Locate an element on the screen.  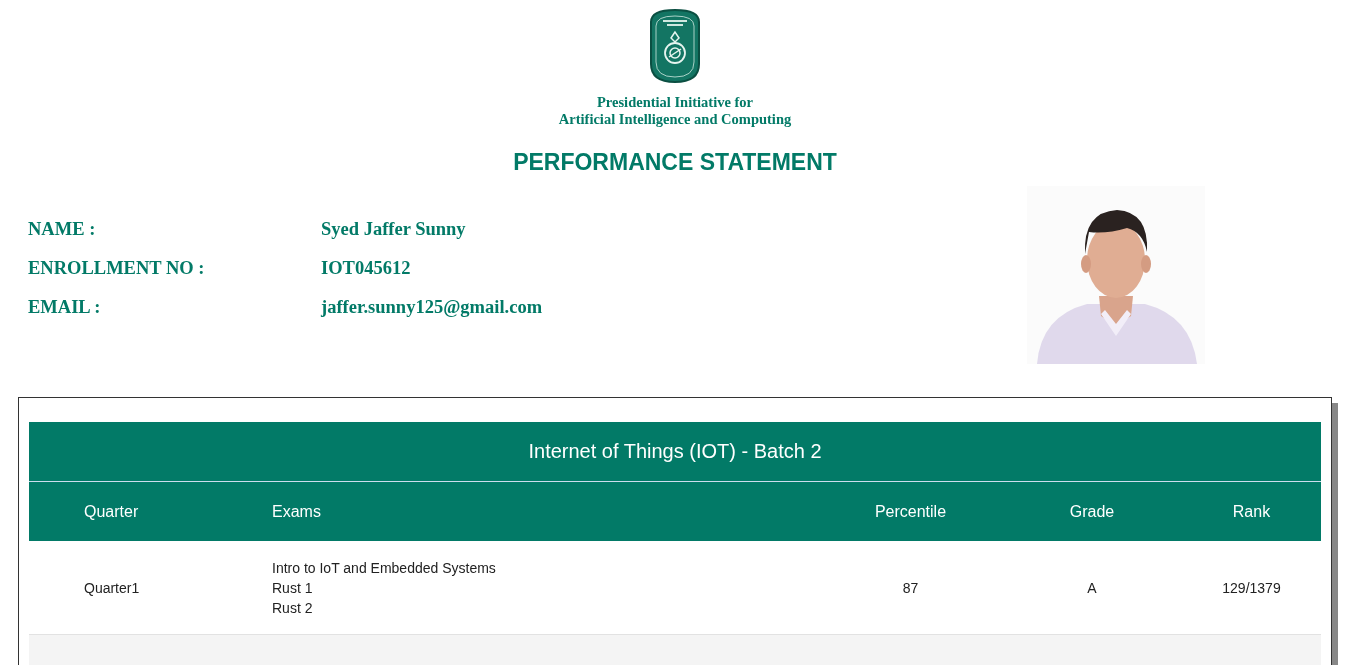
organization-name: Presidential Initiative for Artificial Intelligence and Computing is located at coordinates (675, 111).